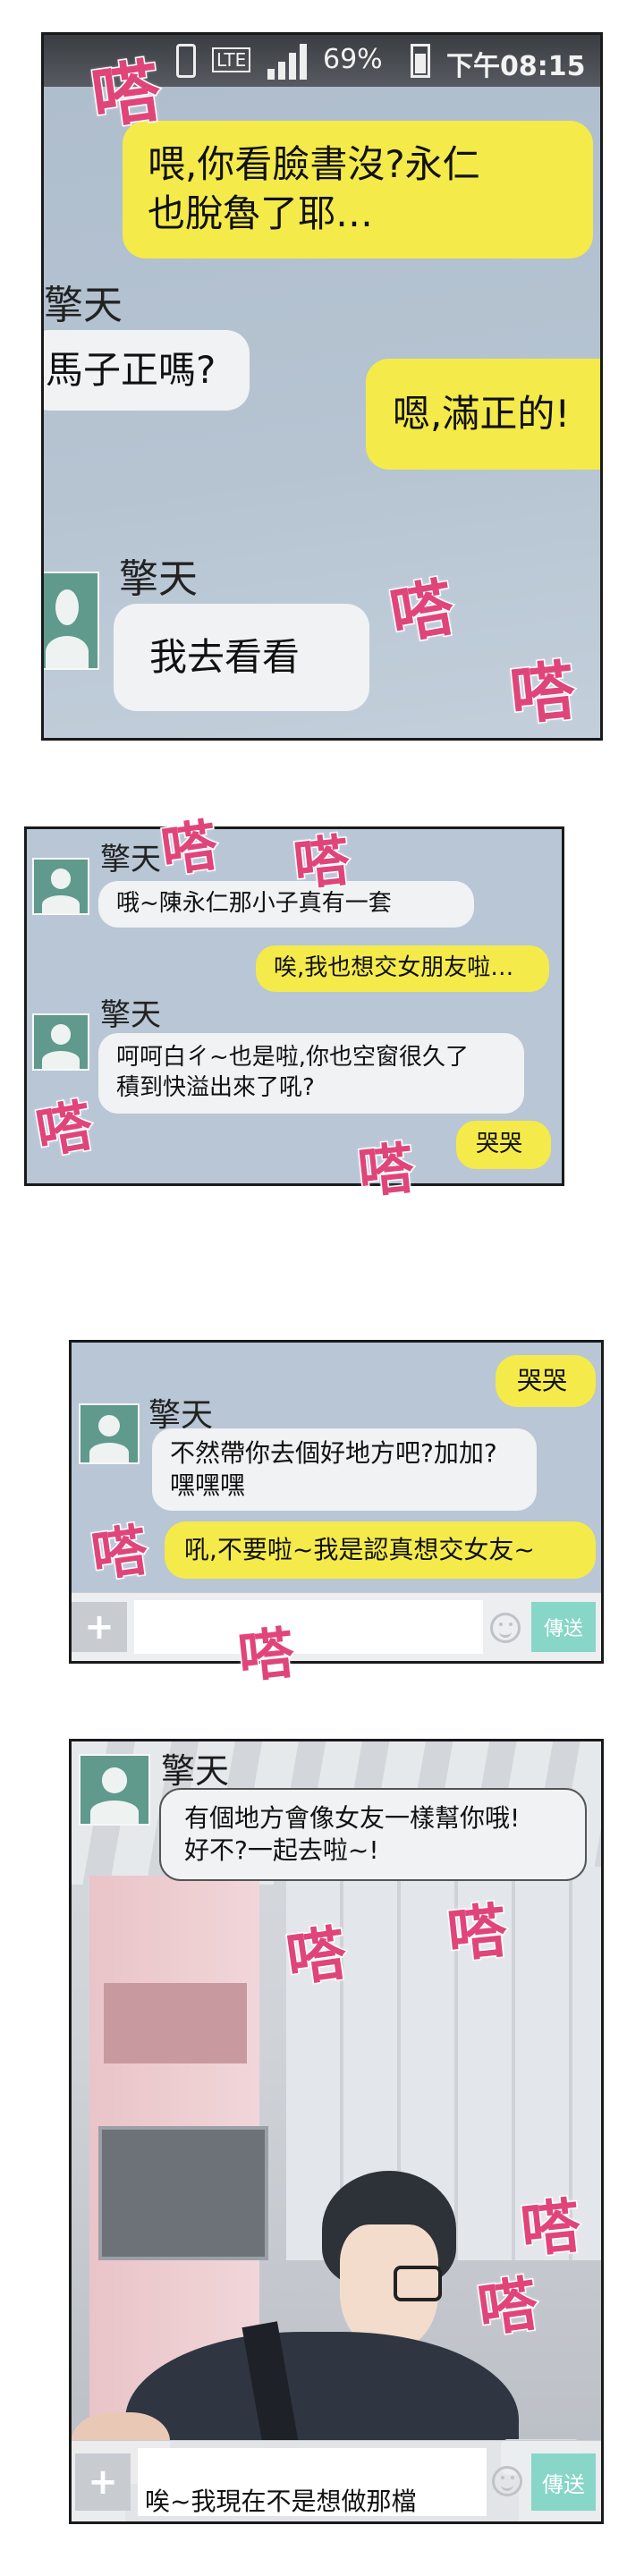 This screenshot has width=644, height=2576. I want to click on phone-icon, so click(186, 61).